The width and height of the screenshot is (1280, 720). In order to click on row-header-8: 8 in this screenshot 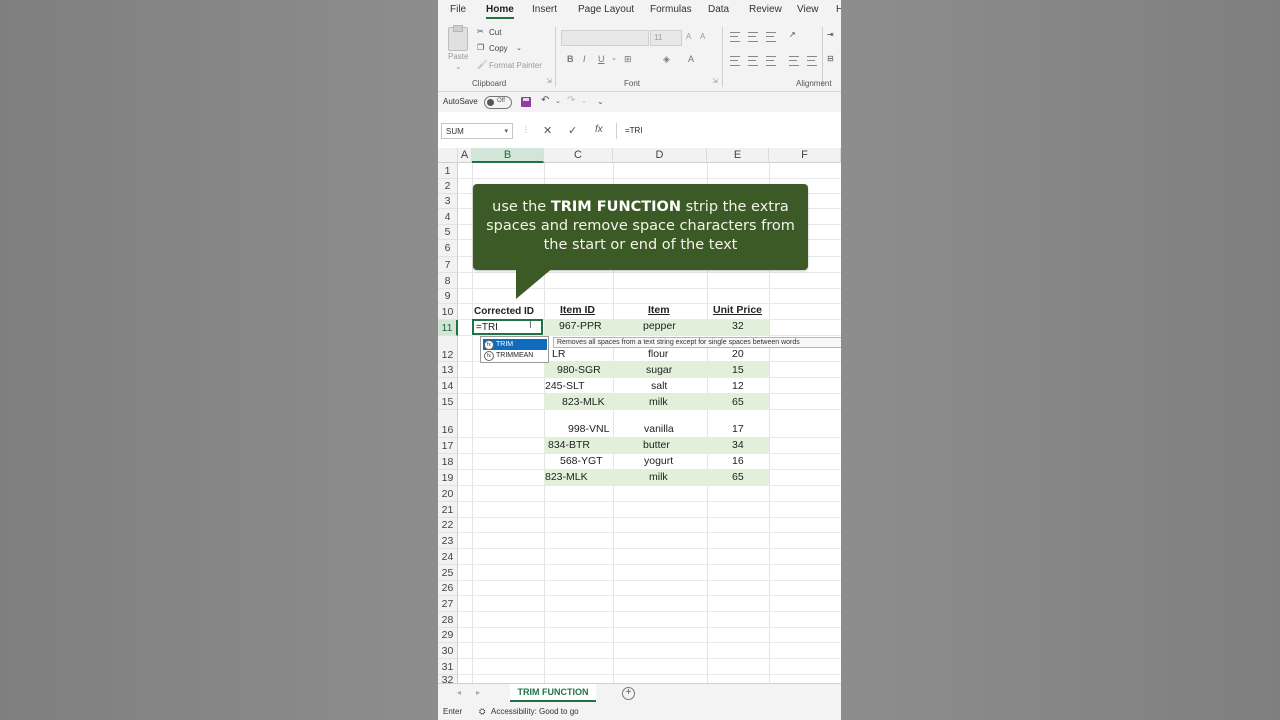, I will do `click(448, 281)`.